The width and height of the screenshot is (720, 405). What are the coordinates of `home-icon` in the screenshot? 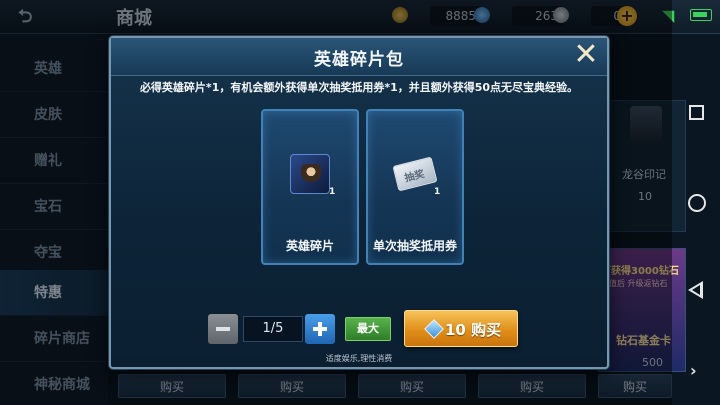 It's located at (697, 203).